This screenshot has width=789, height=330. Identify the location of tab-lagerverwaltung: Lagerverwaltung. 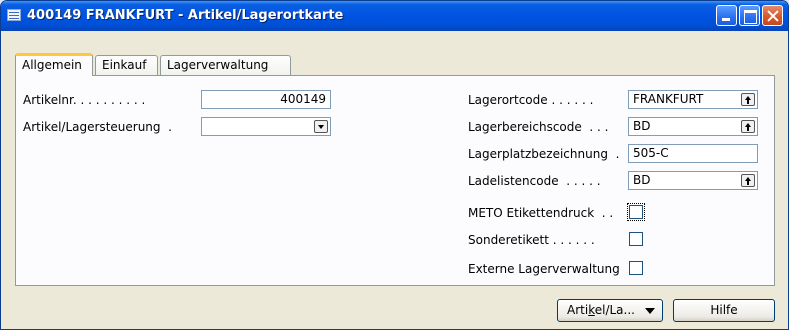
(225, 65).